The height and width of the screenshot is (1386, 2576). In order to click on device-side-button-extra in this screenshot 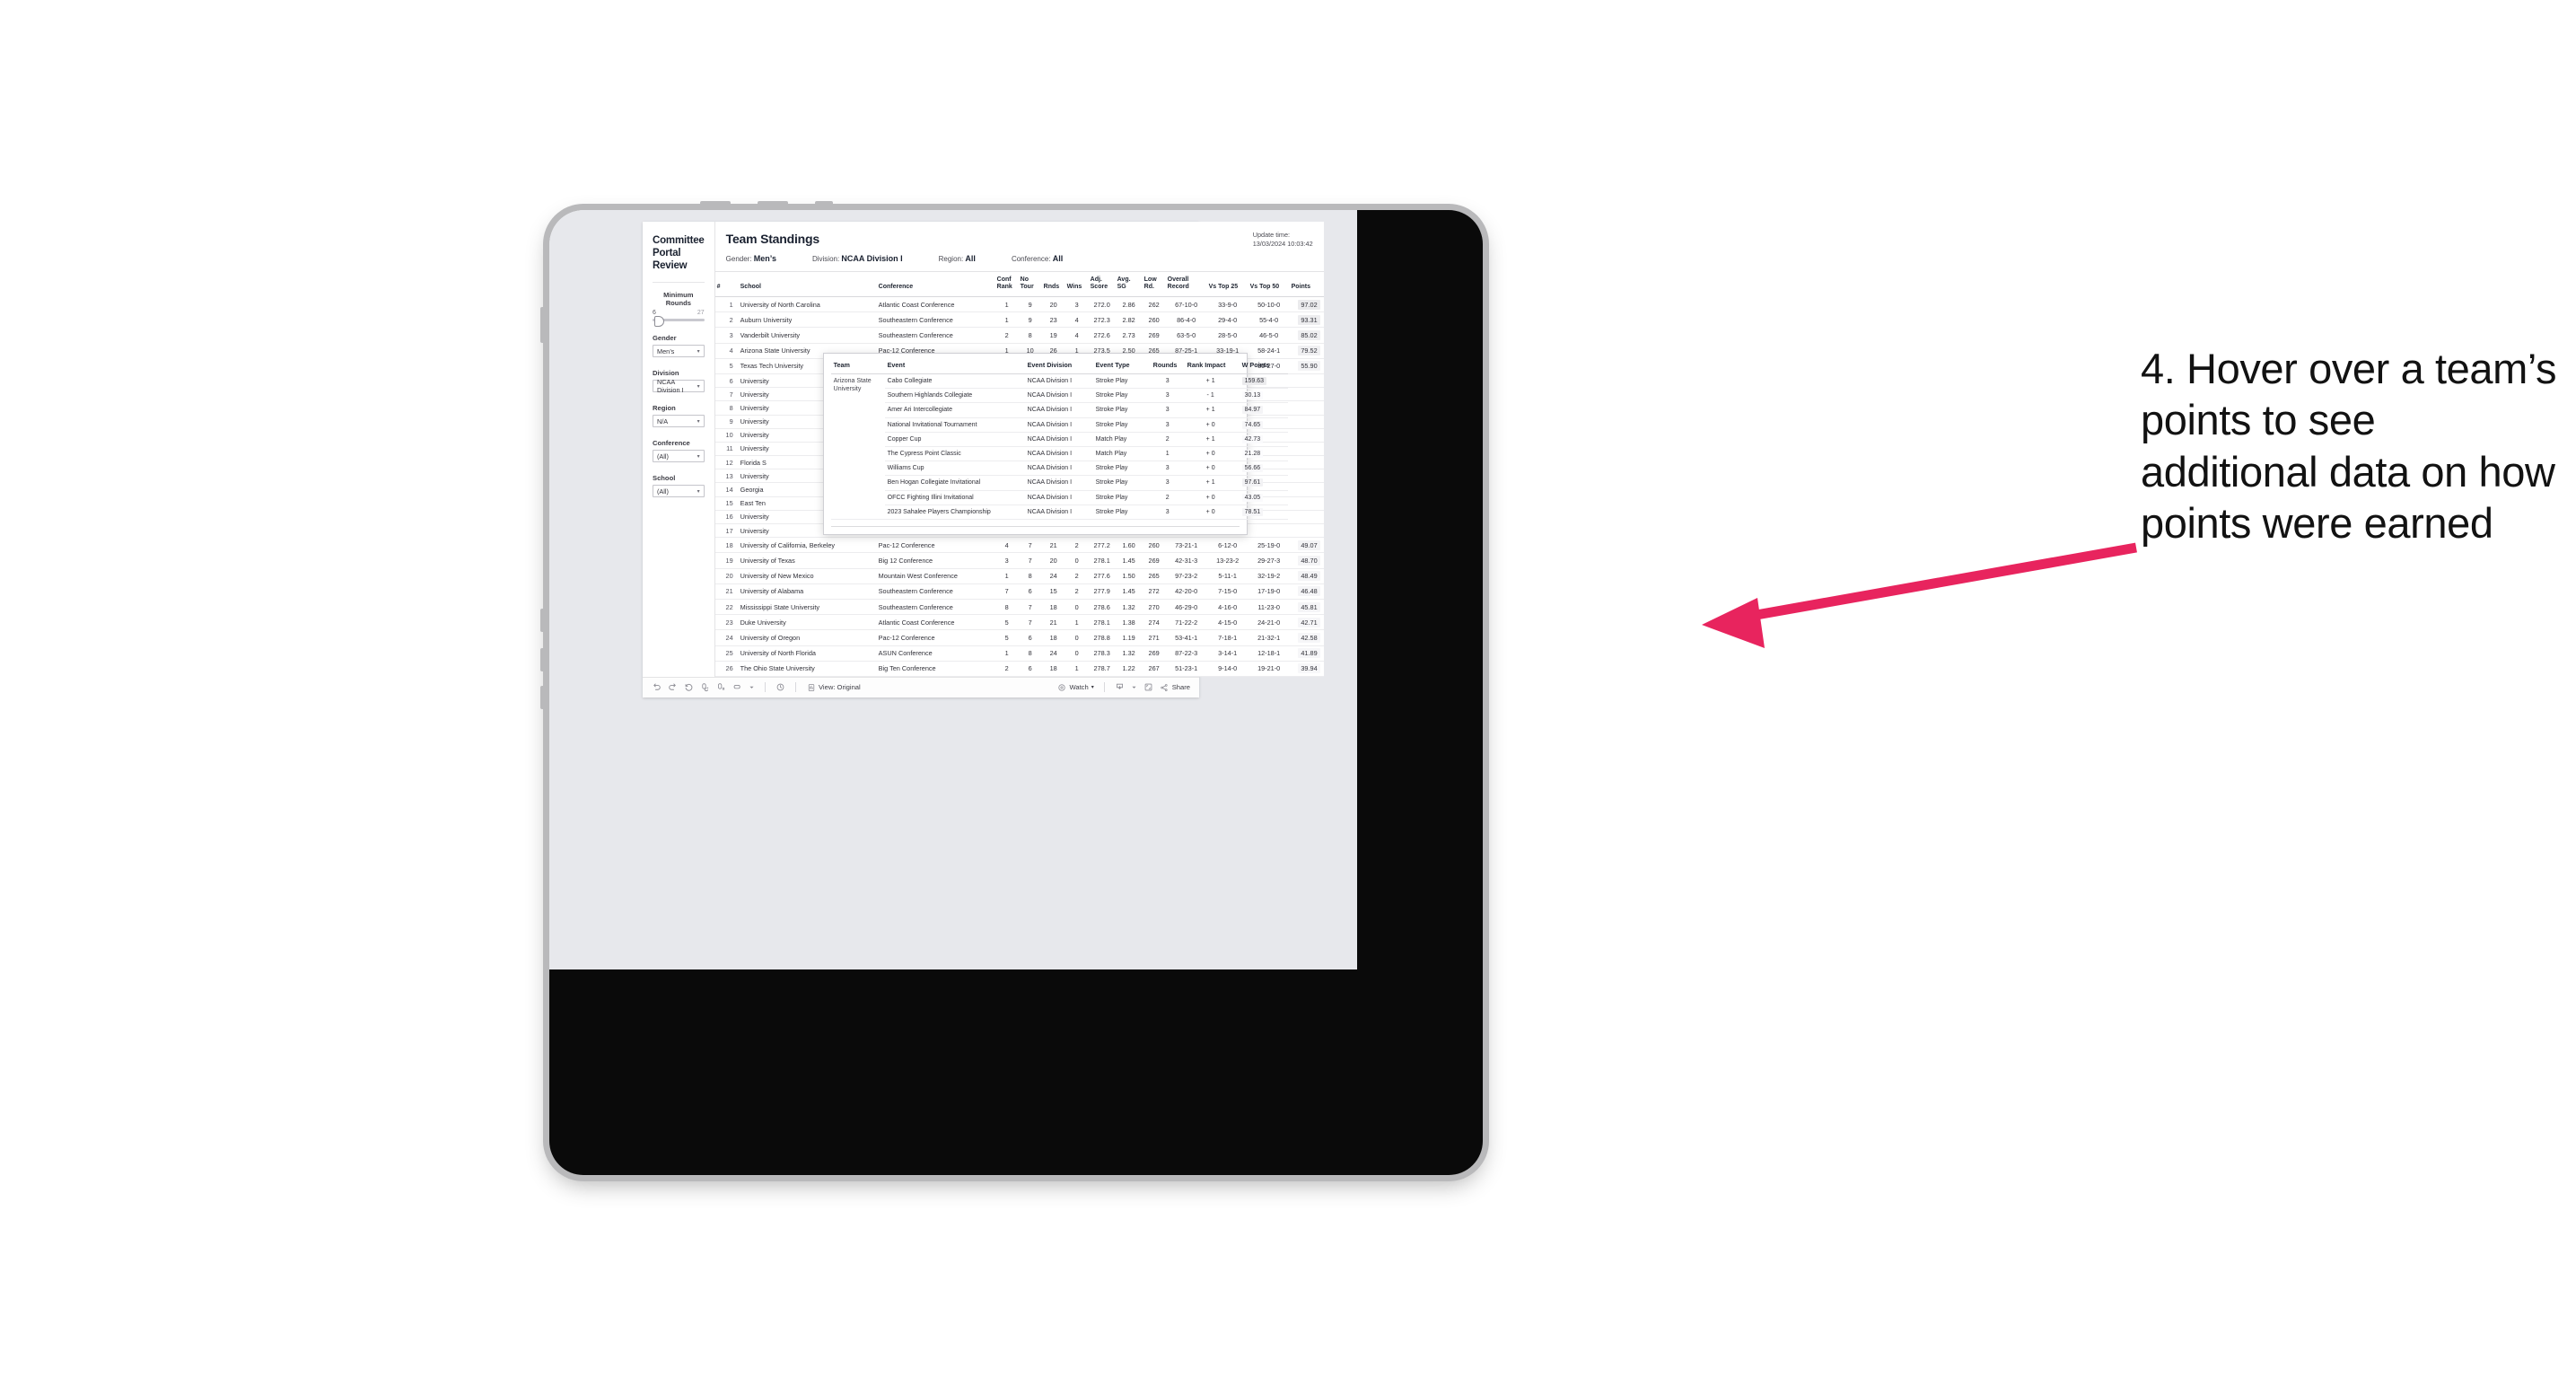, I will do `click(542, 697)`.